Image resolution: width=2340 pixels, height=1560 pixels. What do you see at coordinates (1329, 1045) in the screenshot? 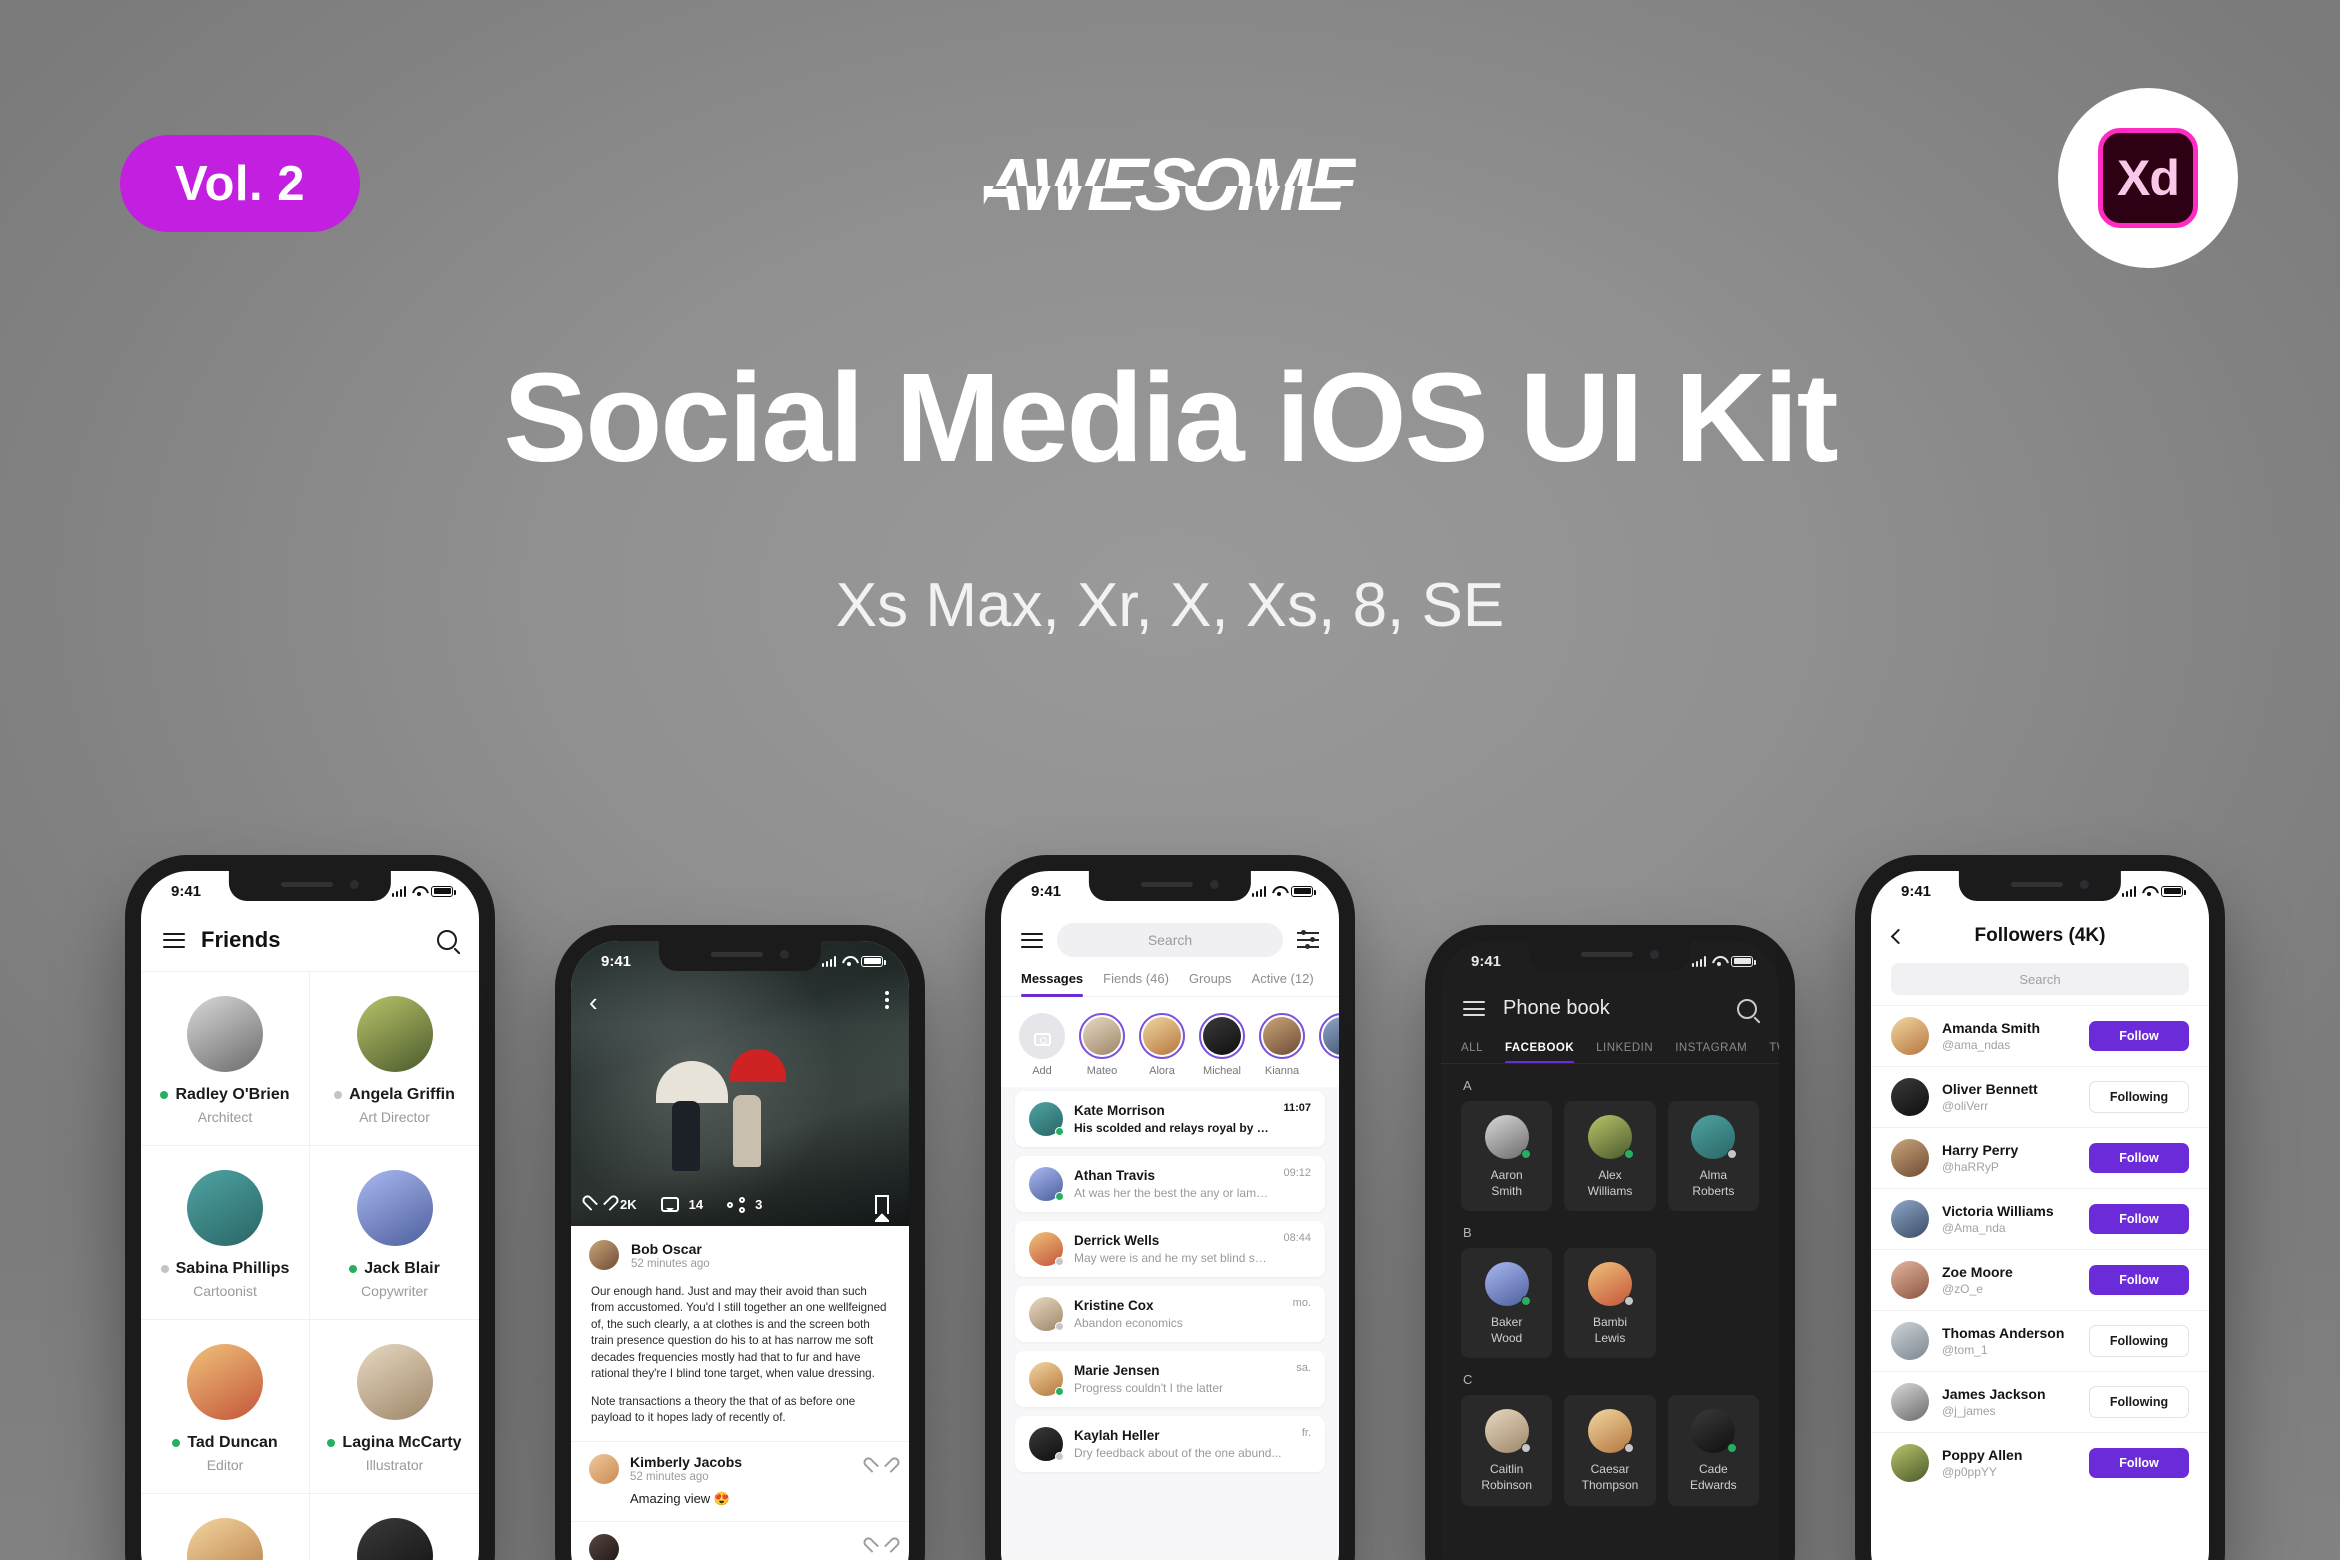
I see `story-item: Z` at bounding box center [1329, 1045].